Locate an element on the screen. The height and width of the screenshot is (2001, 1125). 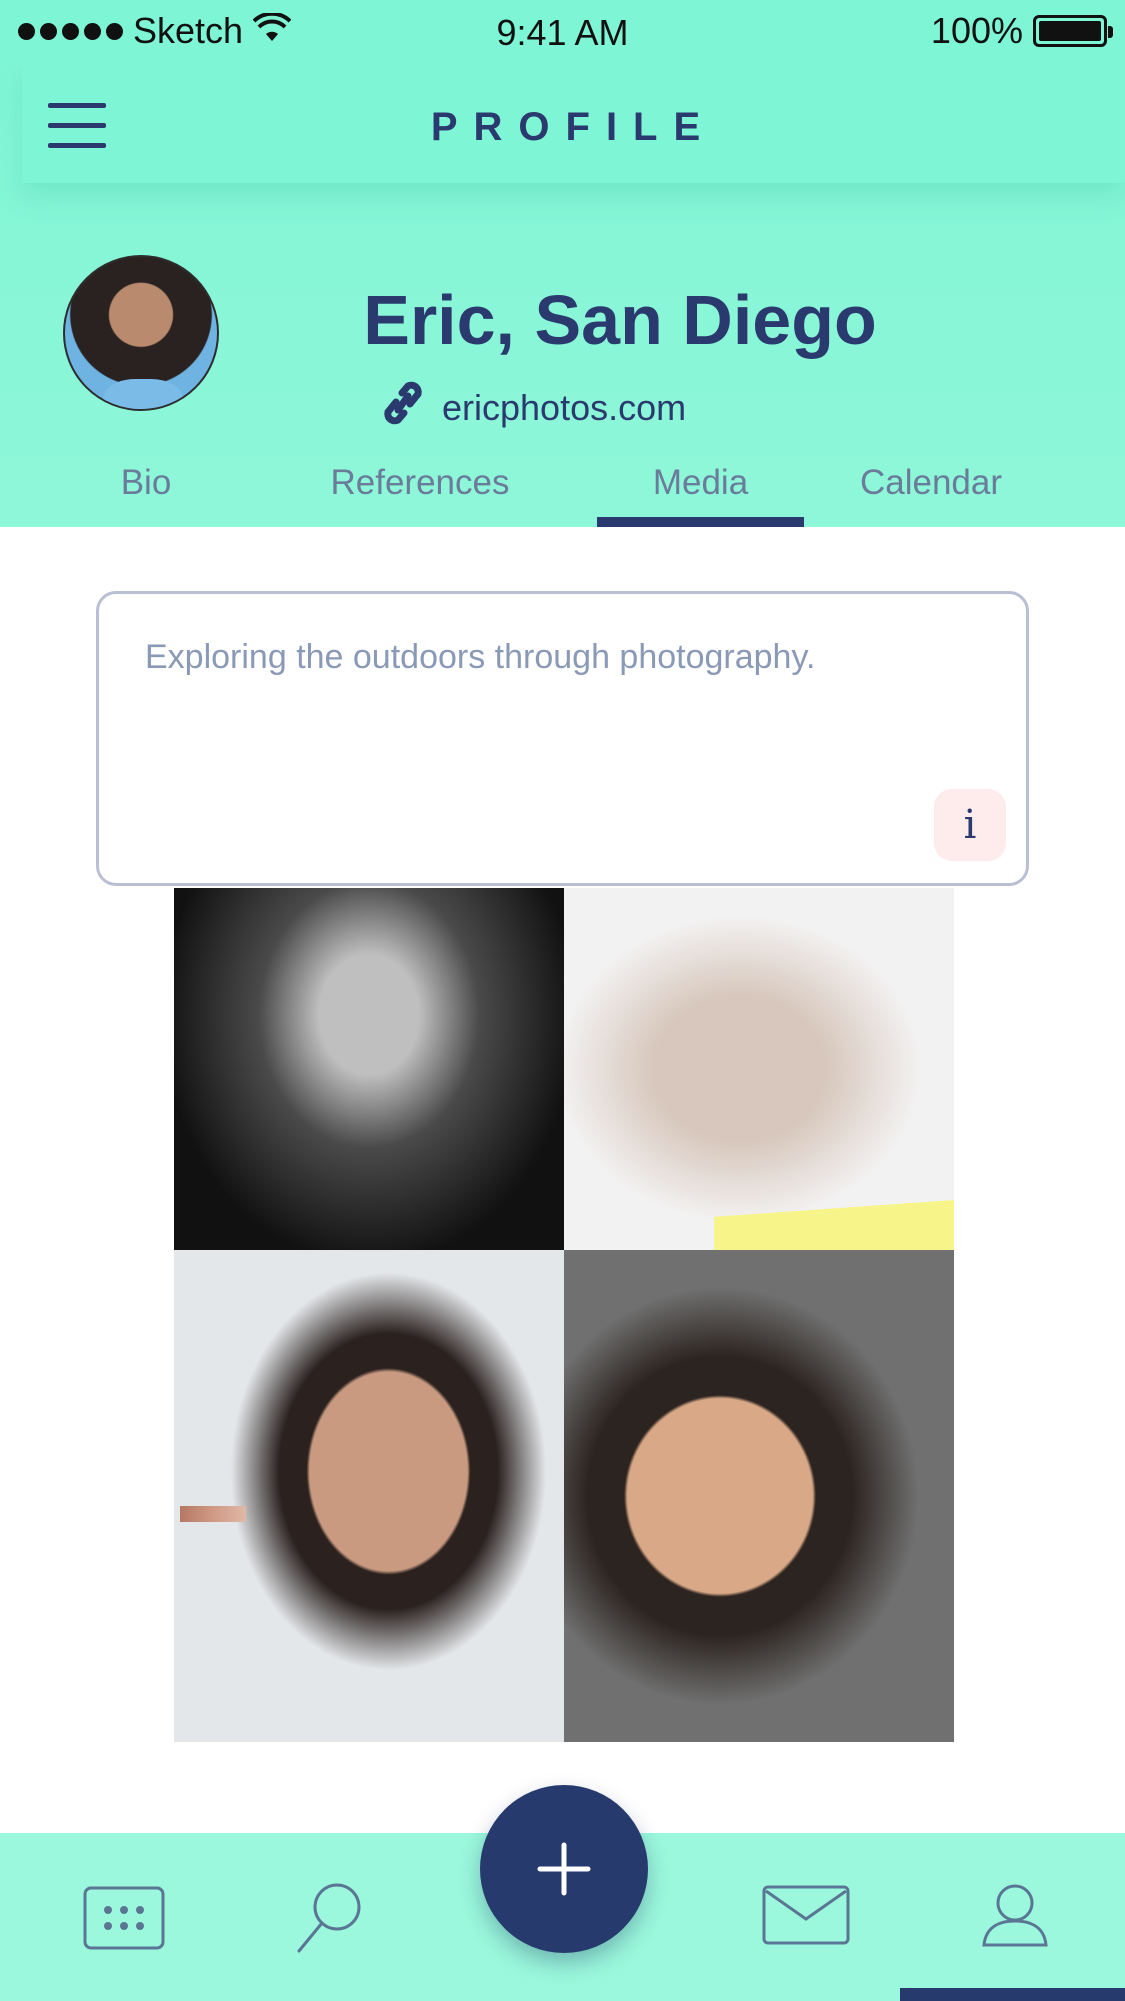
profile-tabs: Bio References Media Calendar is located at coordinates (562, 495).